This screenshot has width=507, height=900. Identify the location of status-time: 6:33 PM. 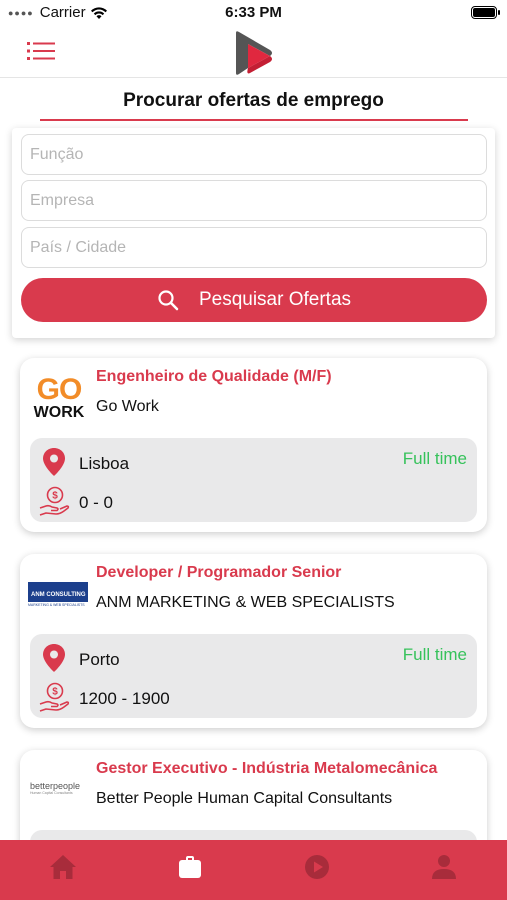
(253, 12).